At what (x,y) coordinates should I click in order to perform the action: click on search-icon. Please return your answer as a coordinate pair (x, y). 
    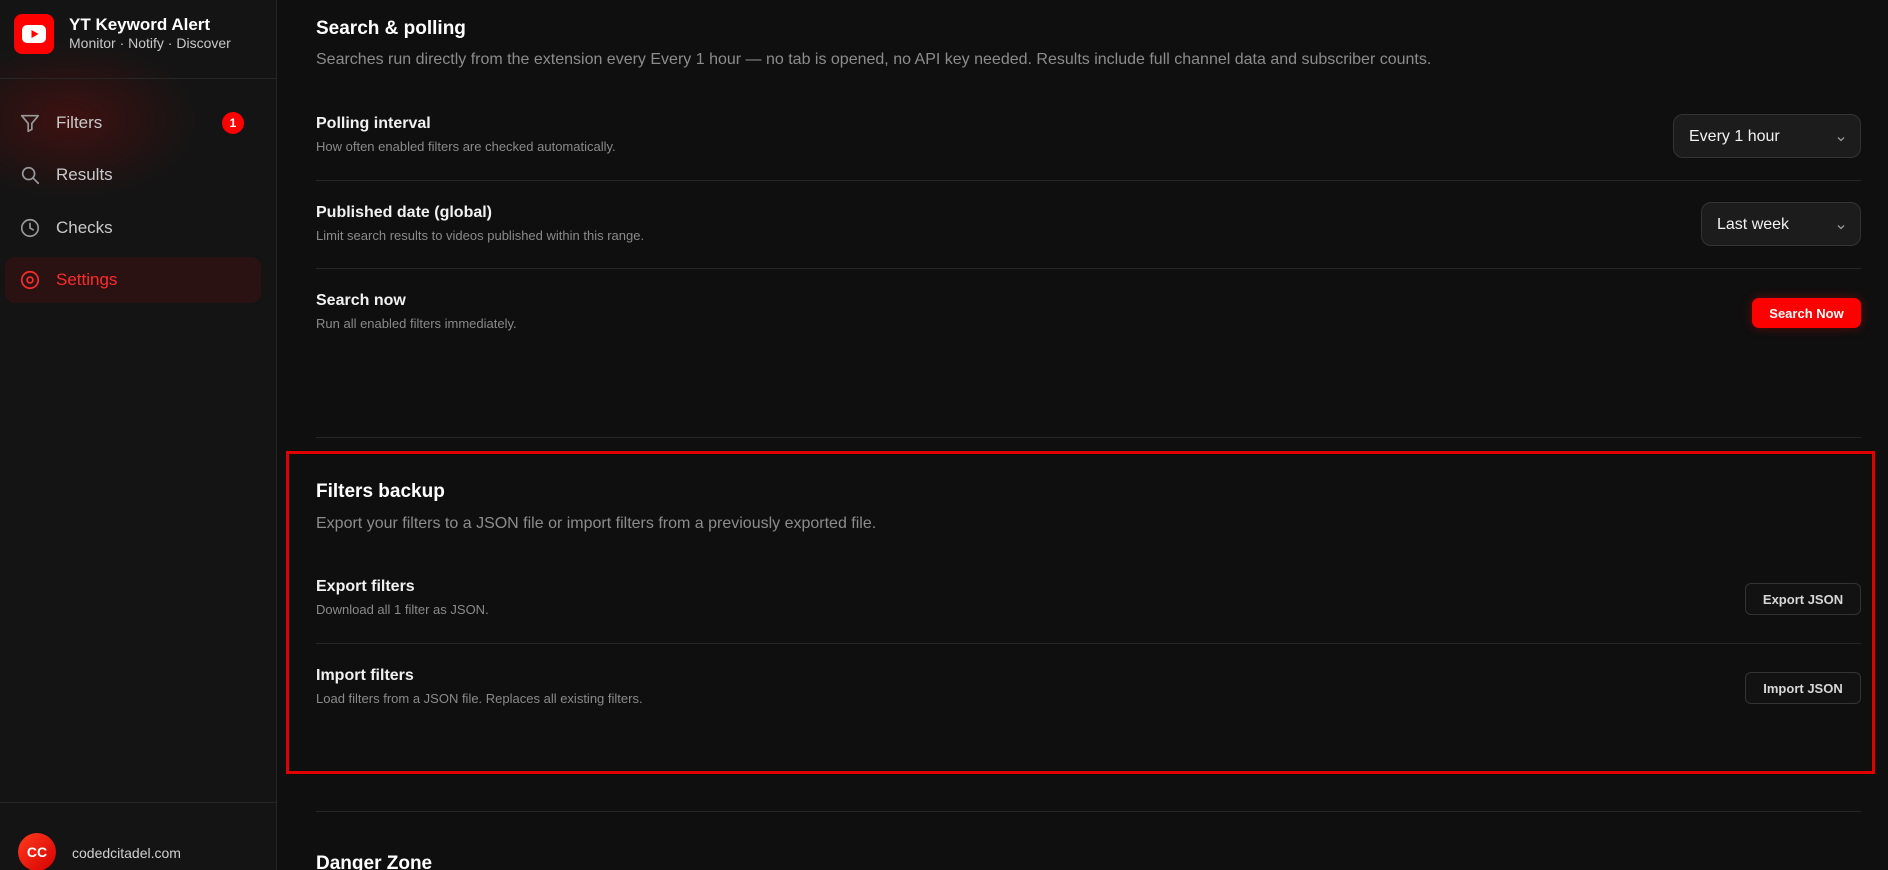
    Looking at the image, I should click on (30, 175).